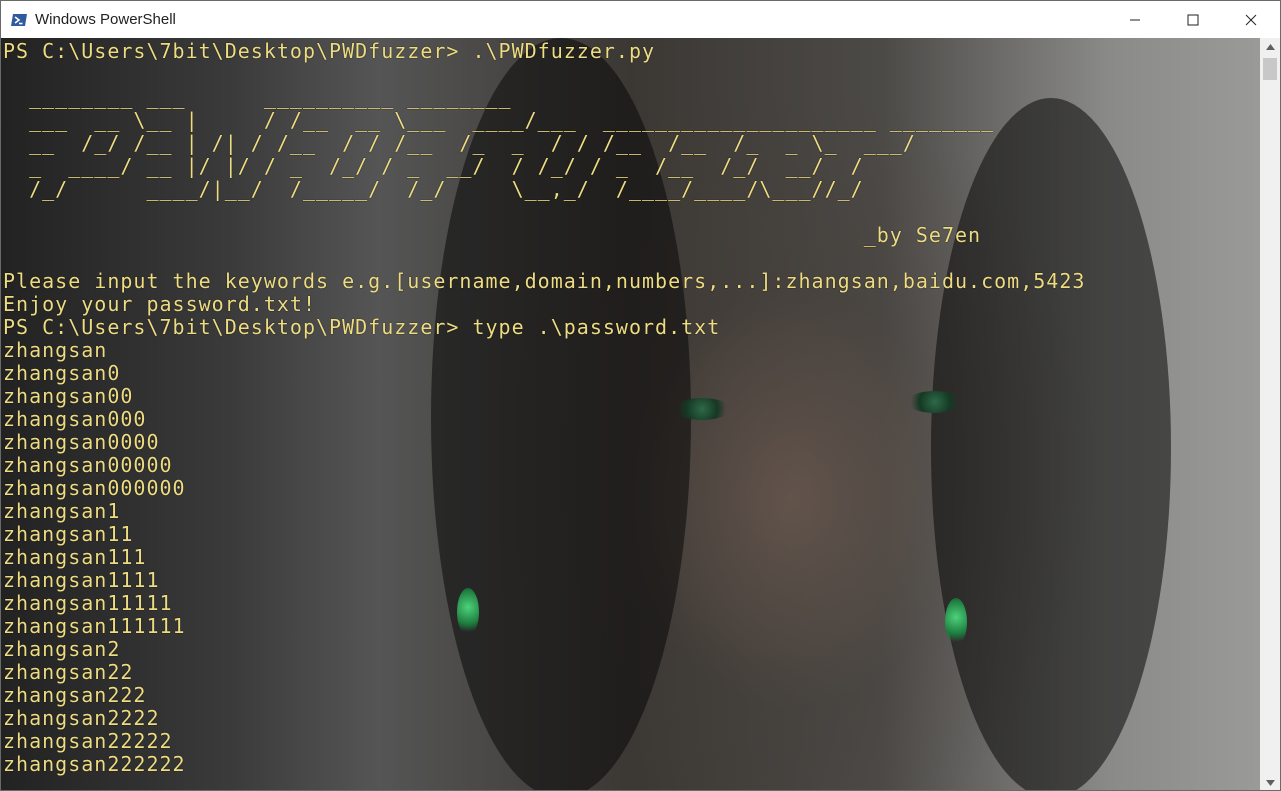 This screenshot has width=1281, height=791. What do you see at coordinates (81, 580) in the screenshot?
I see `console-line: zhangsan1111` at bounding box center [81, 580].